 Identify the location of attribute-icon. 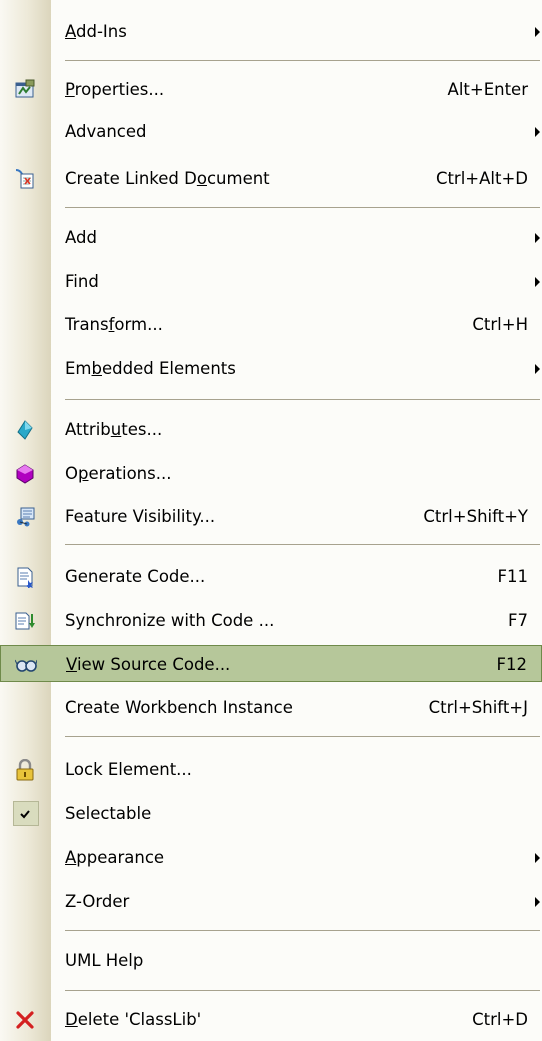
(25, 430).